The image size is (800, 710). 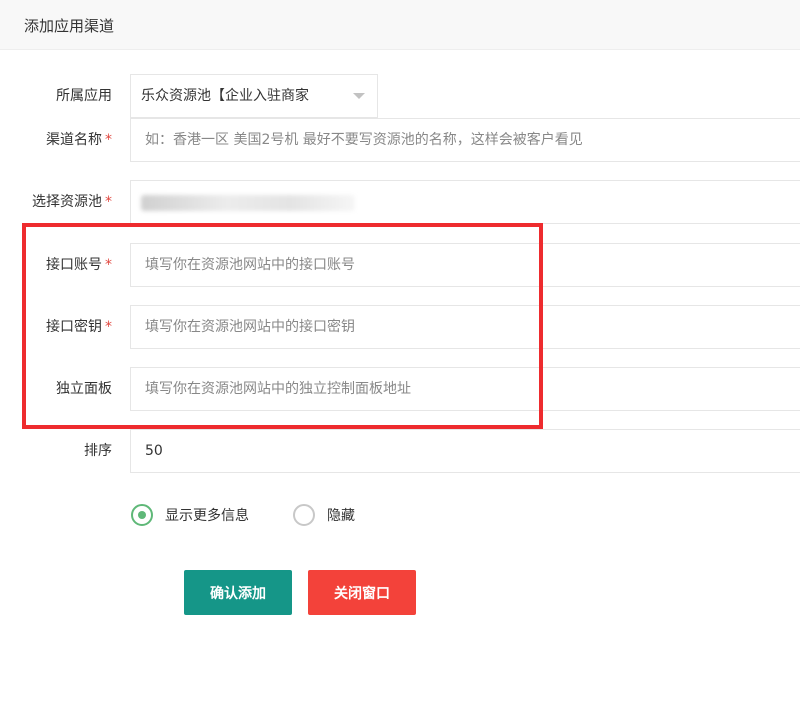 What do you see at coordinates (465, 202) in the screenshot?
I see `pool-select` at bounding box center [465, 202].